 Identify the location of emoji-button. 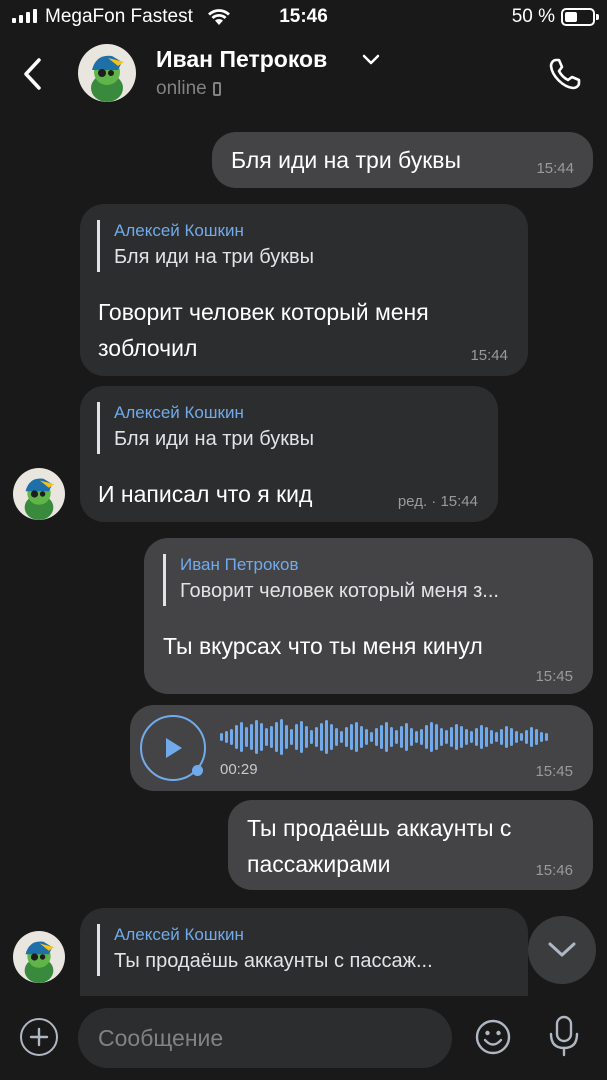
(493, 1037).